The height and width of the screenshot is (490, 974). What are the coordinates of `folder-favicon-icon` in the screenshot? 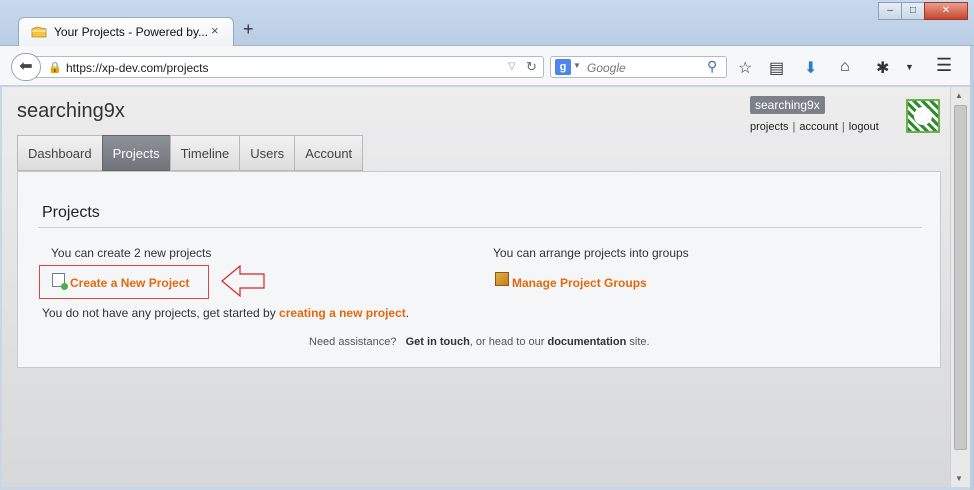 It's located at (39, 32).